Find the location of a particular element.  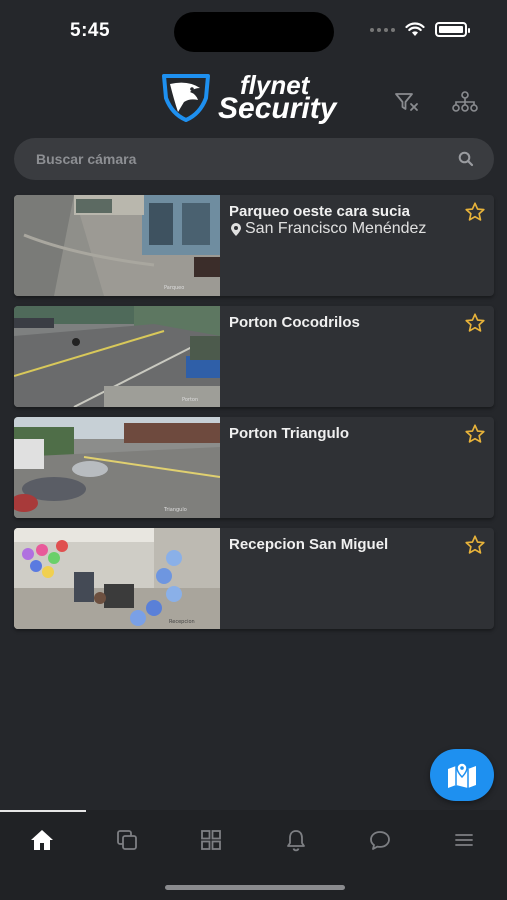

bell-icon is located at coordinates (296, 841).